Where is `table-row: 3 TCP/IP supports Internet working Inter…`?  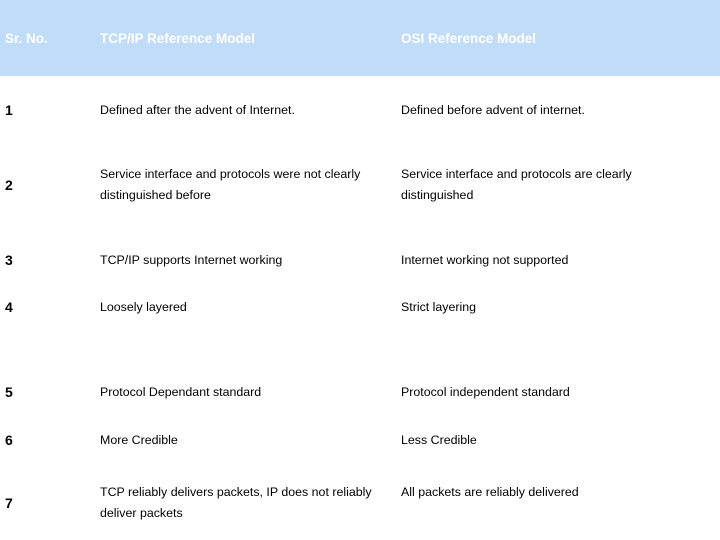 table-row: 3 TCP/IP supports Internet working Inter… is located at coordinates (360, 268).